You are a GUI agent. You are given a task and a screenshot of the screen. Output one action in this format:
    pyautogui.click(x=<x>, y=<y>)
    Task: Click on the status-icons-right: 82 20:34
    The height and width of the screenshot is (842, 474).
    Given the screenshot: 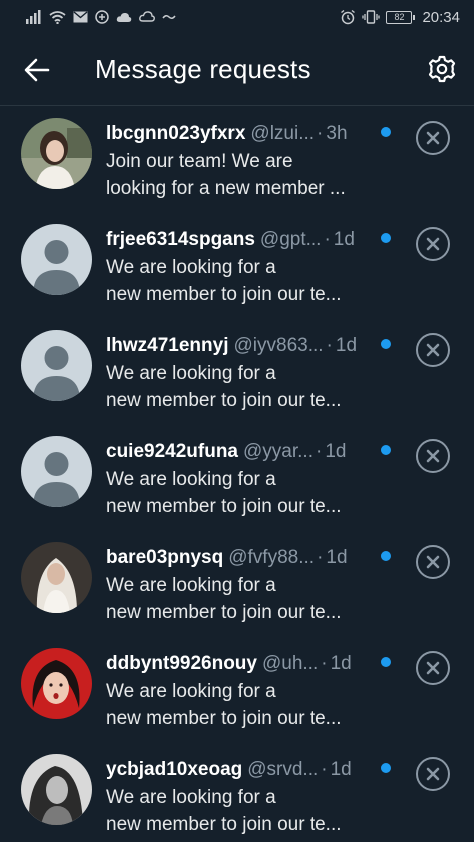 What is the action you would take?
    pyautogui.click(x=400, y=17)
    